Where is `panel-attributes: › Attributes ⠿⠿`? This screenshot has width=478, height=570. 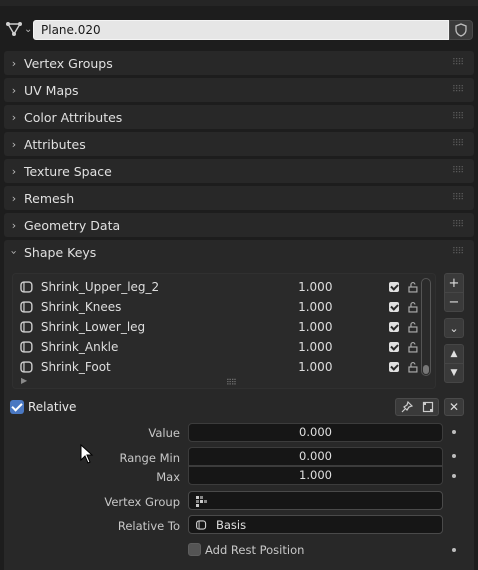
panel-attributes: › Attributes ⠿⠿ is located at coordinates (239, 144).